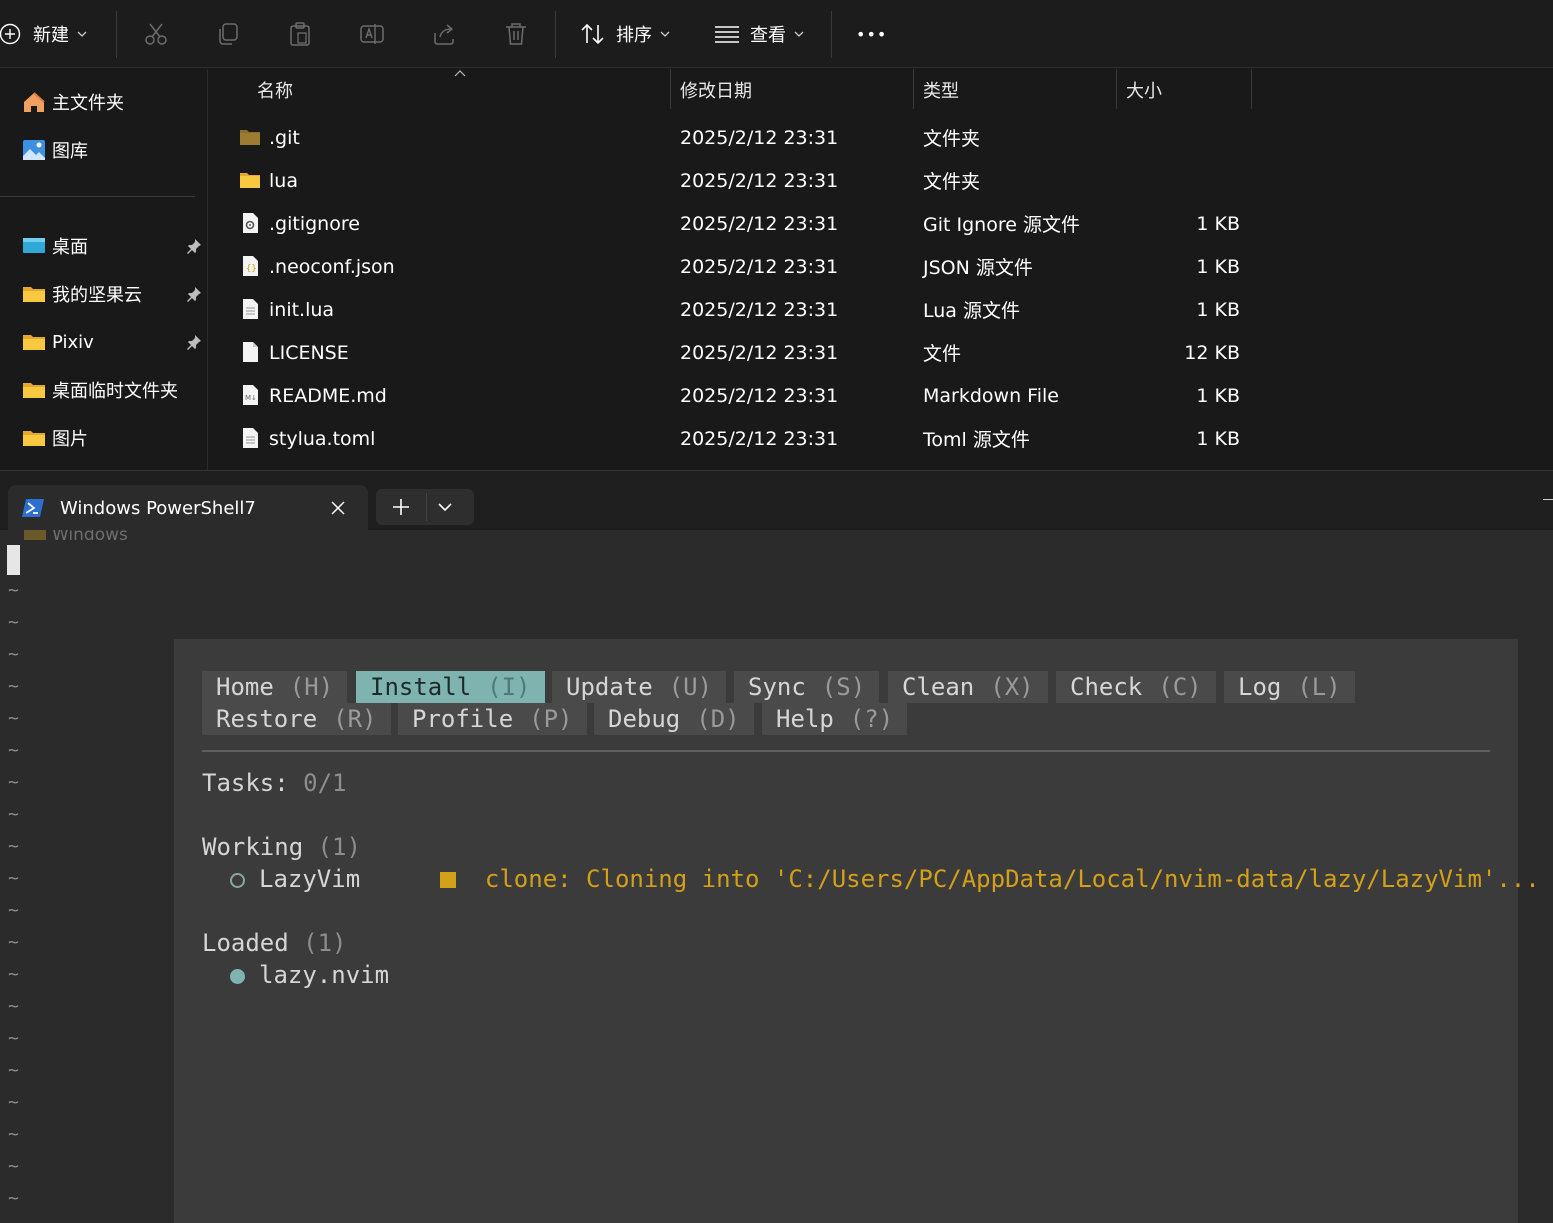  I want to click on nav-item-desktop: 桌面, so click(55, 246).